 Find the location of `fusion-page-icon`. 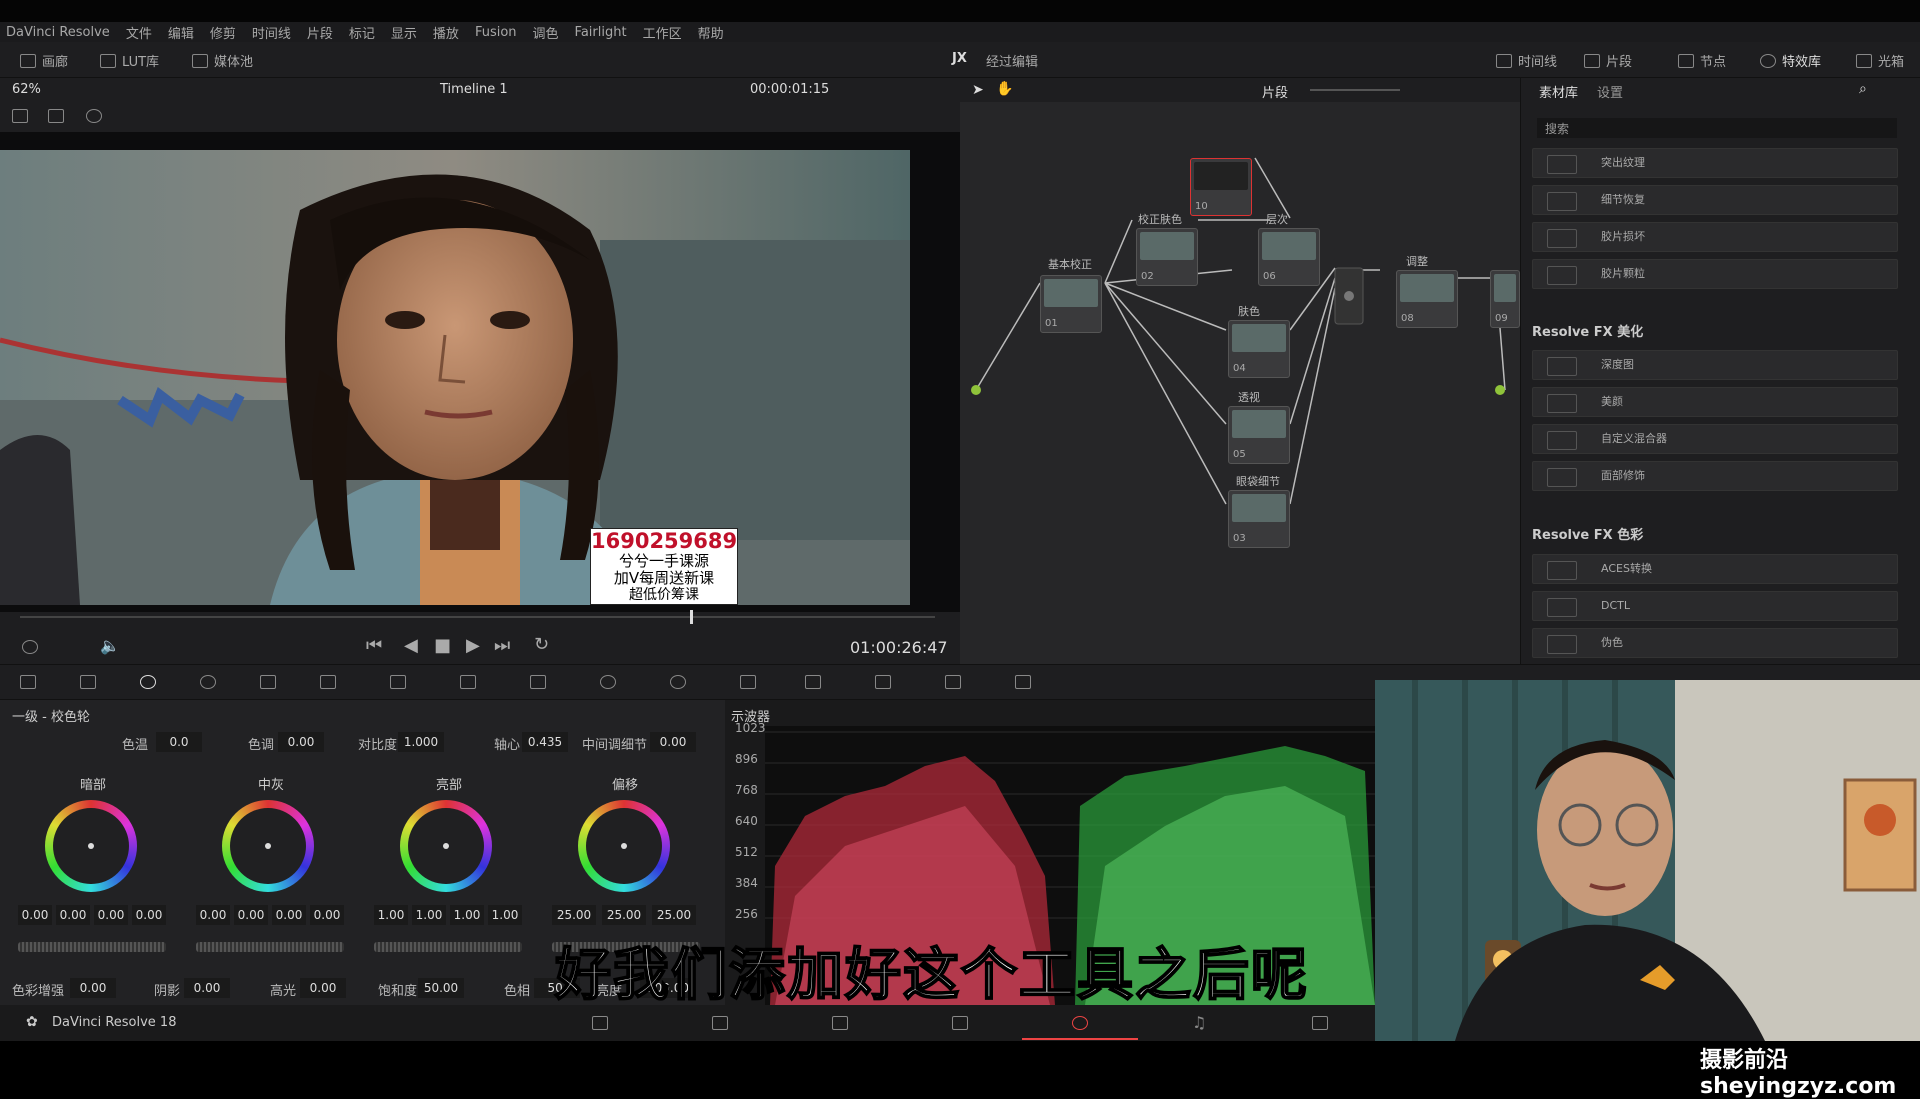

fusion-page-icon is located at coordinates (960, 1023).